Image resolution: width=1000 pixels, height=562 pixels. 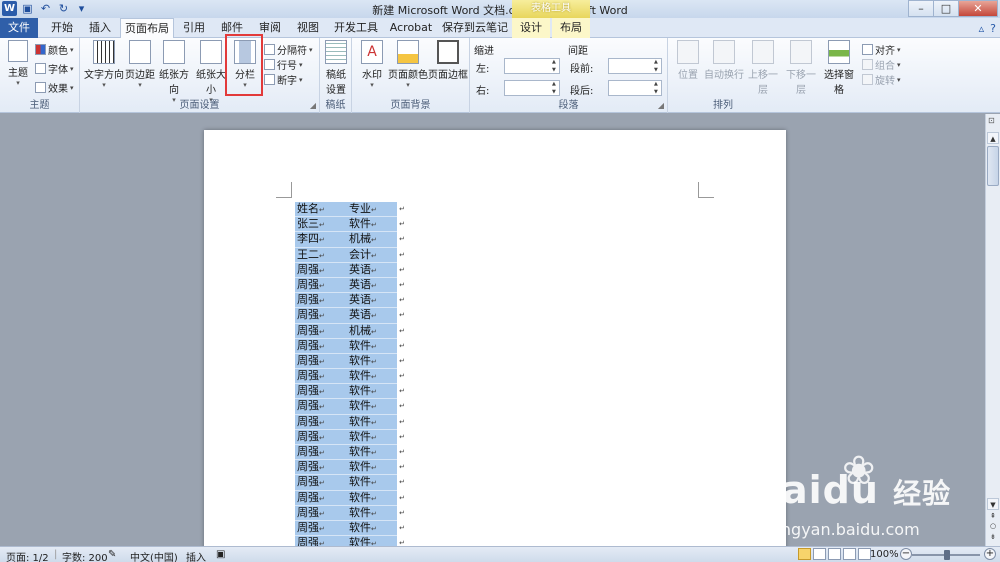 What do you see at coordinates (982, 28) in the screenshot?
I see `minimize-ribbon-icon: ▵` at bounding box center [982, 28].